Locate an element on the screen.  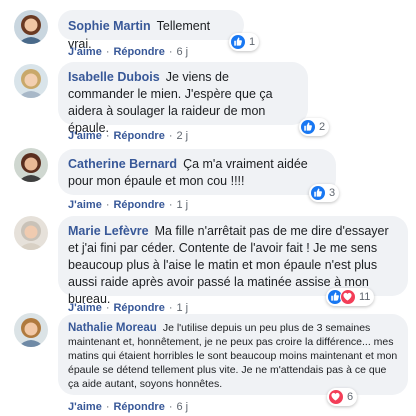
reaction-summary: 2 is located at coordinates (314, 127).